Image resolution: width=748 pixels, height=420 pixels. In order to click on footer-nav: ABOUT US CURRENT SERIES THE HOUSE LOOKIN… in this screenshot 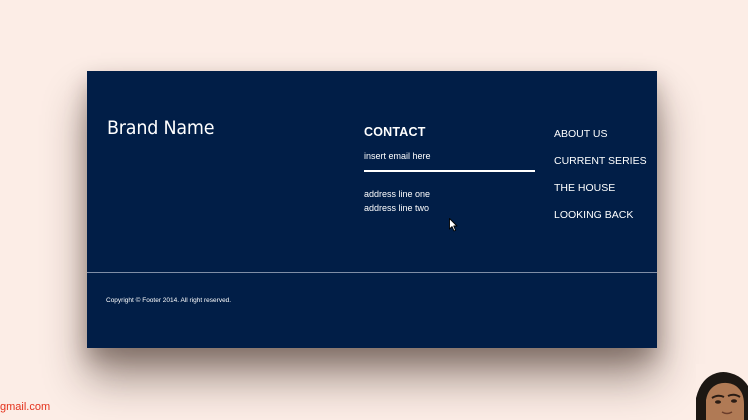, I will do `click(600, 183)`.